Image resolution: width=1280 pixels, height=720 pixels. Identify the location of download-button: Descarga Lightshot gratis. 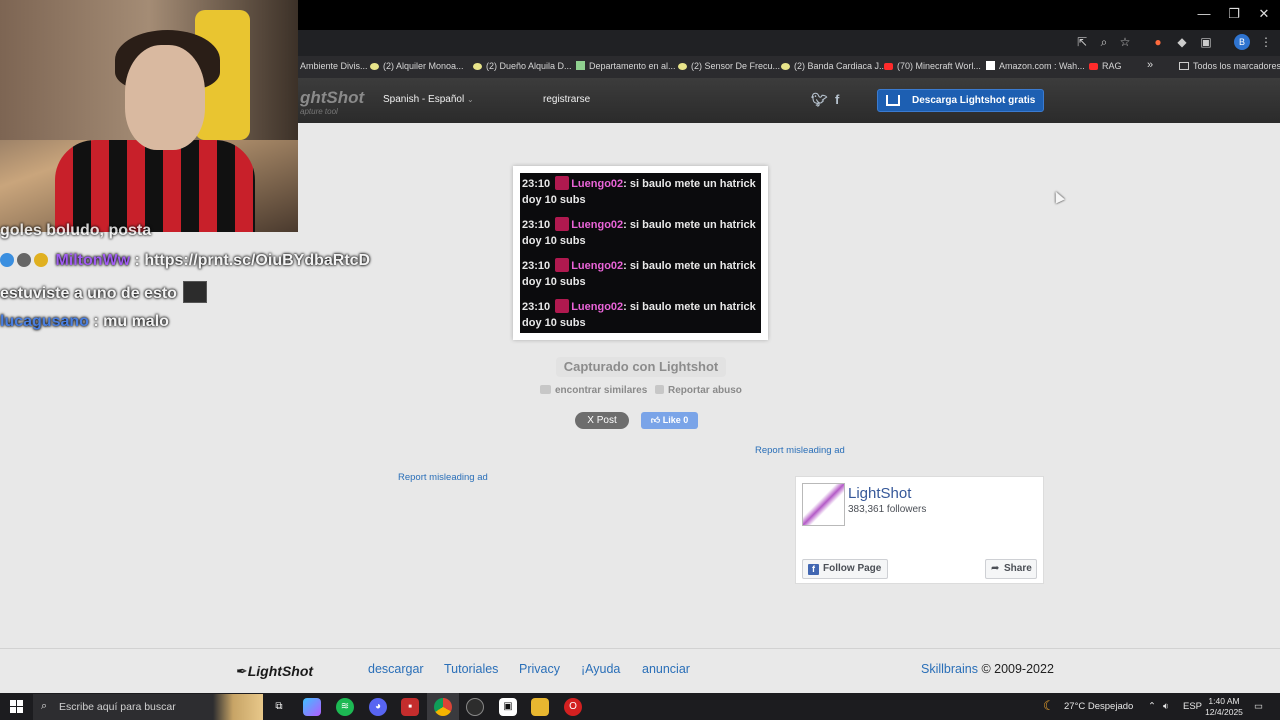
(960, 100).